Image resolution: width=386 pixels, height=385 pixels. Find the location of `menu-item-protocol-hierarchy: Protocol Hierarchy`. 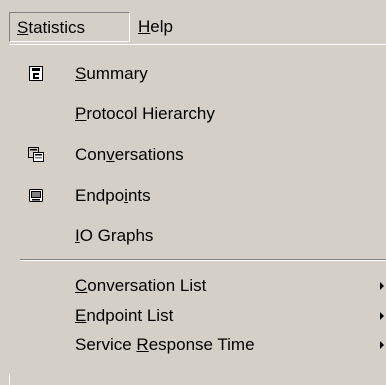

menu-item-protocol-hierarchy: Protocol Hierarchy is located at coordinates (198, 114).